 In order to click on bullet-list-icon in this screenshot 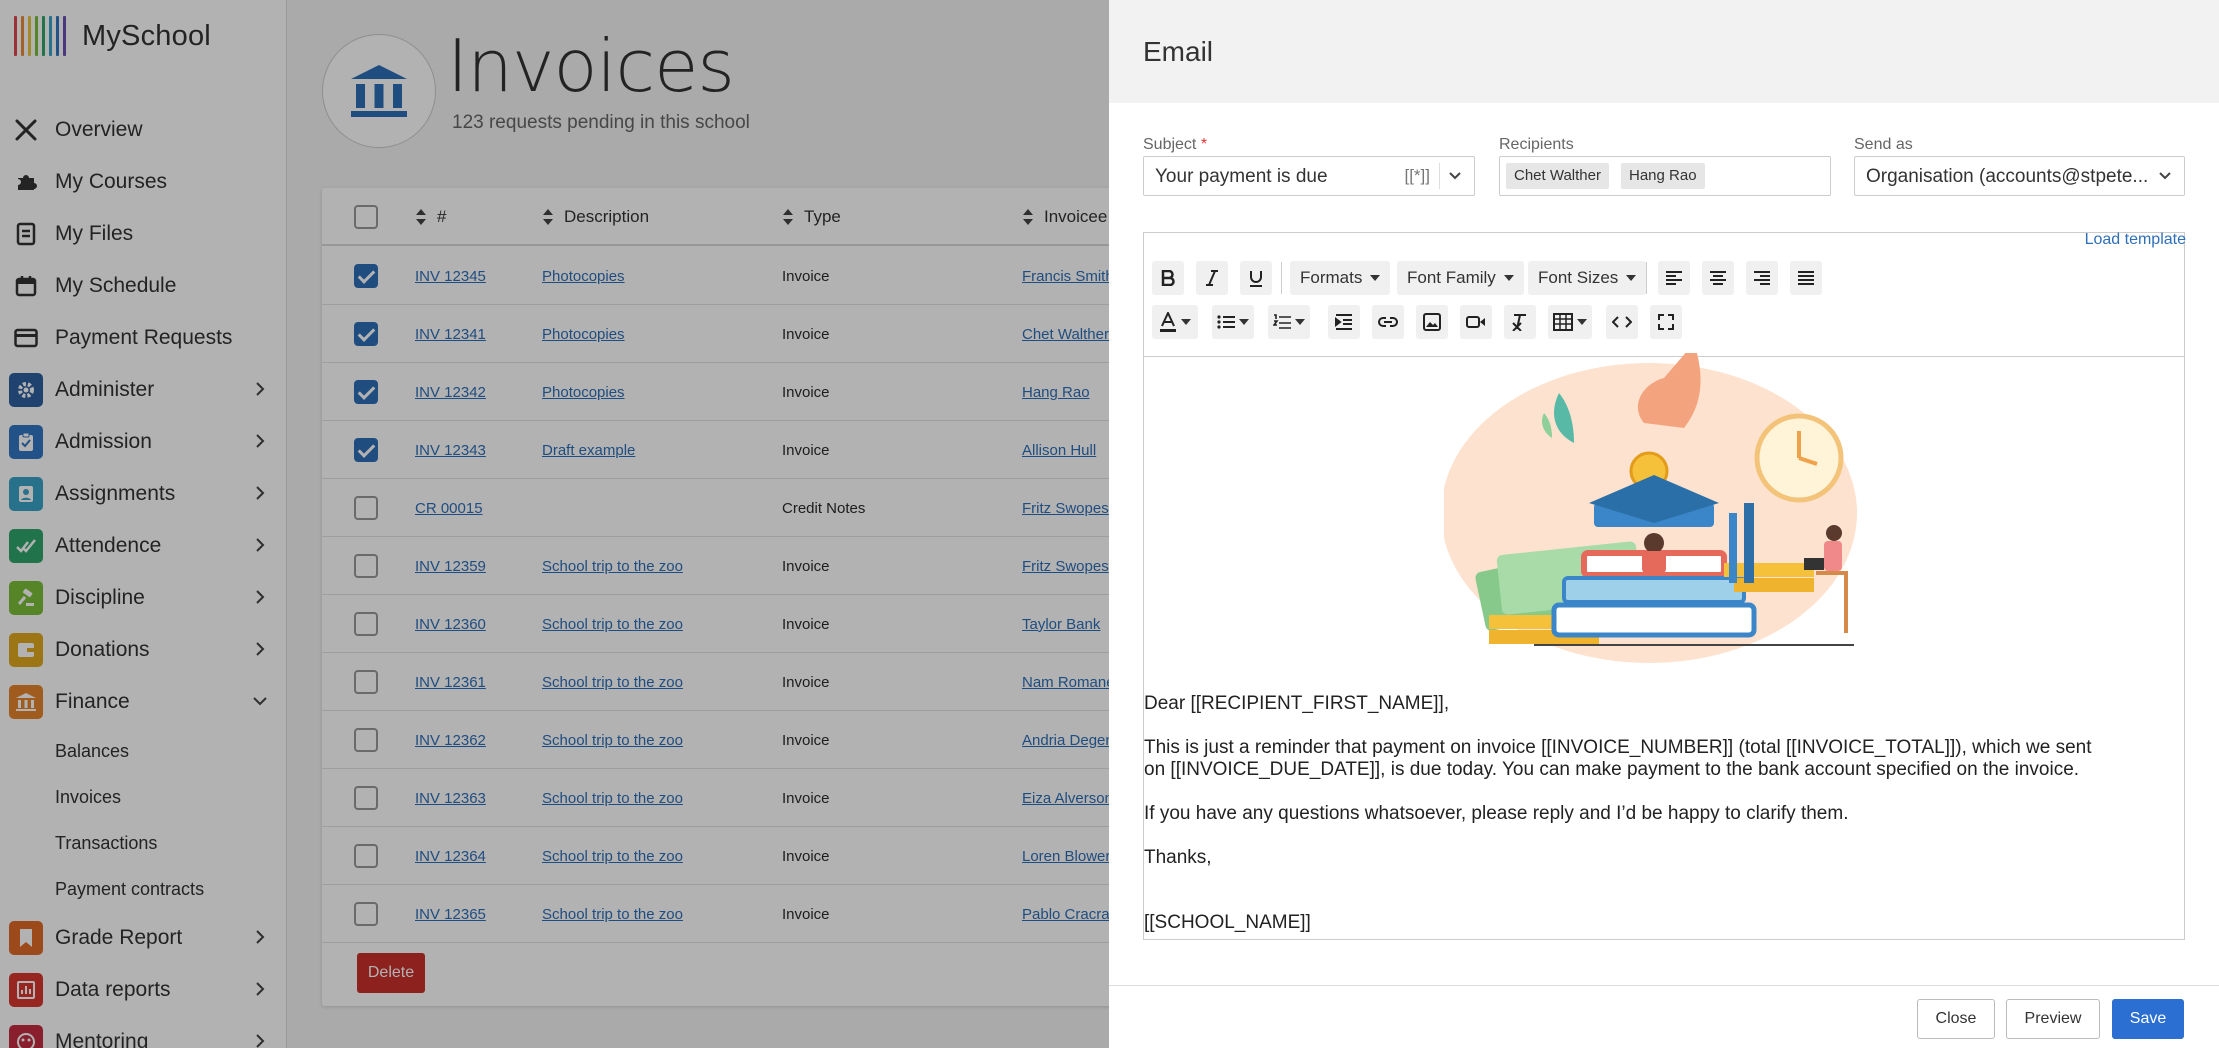, I will do `click(1226, 322)`.